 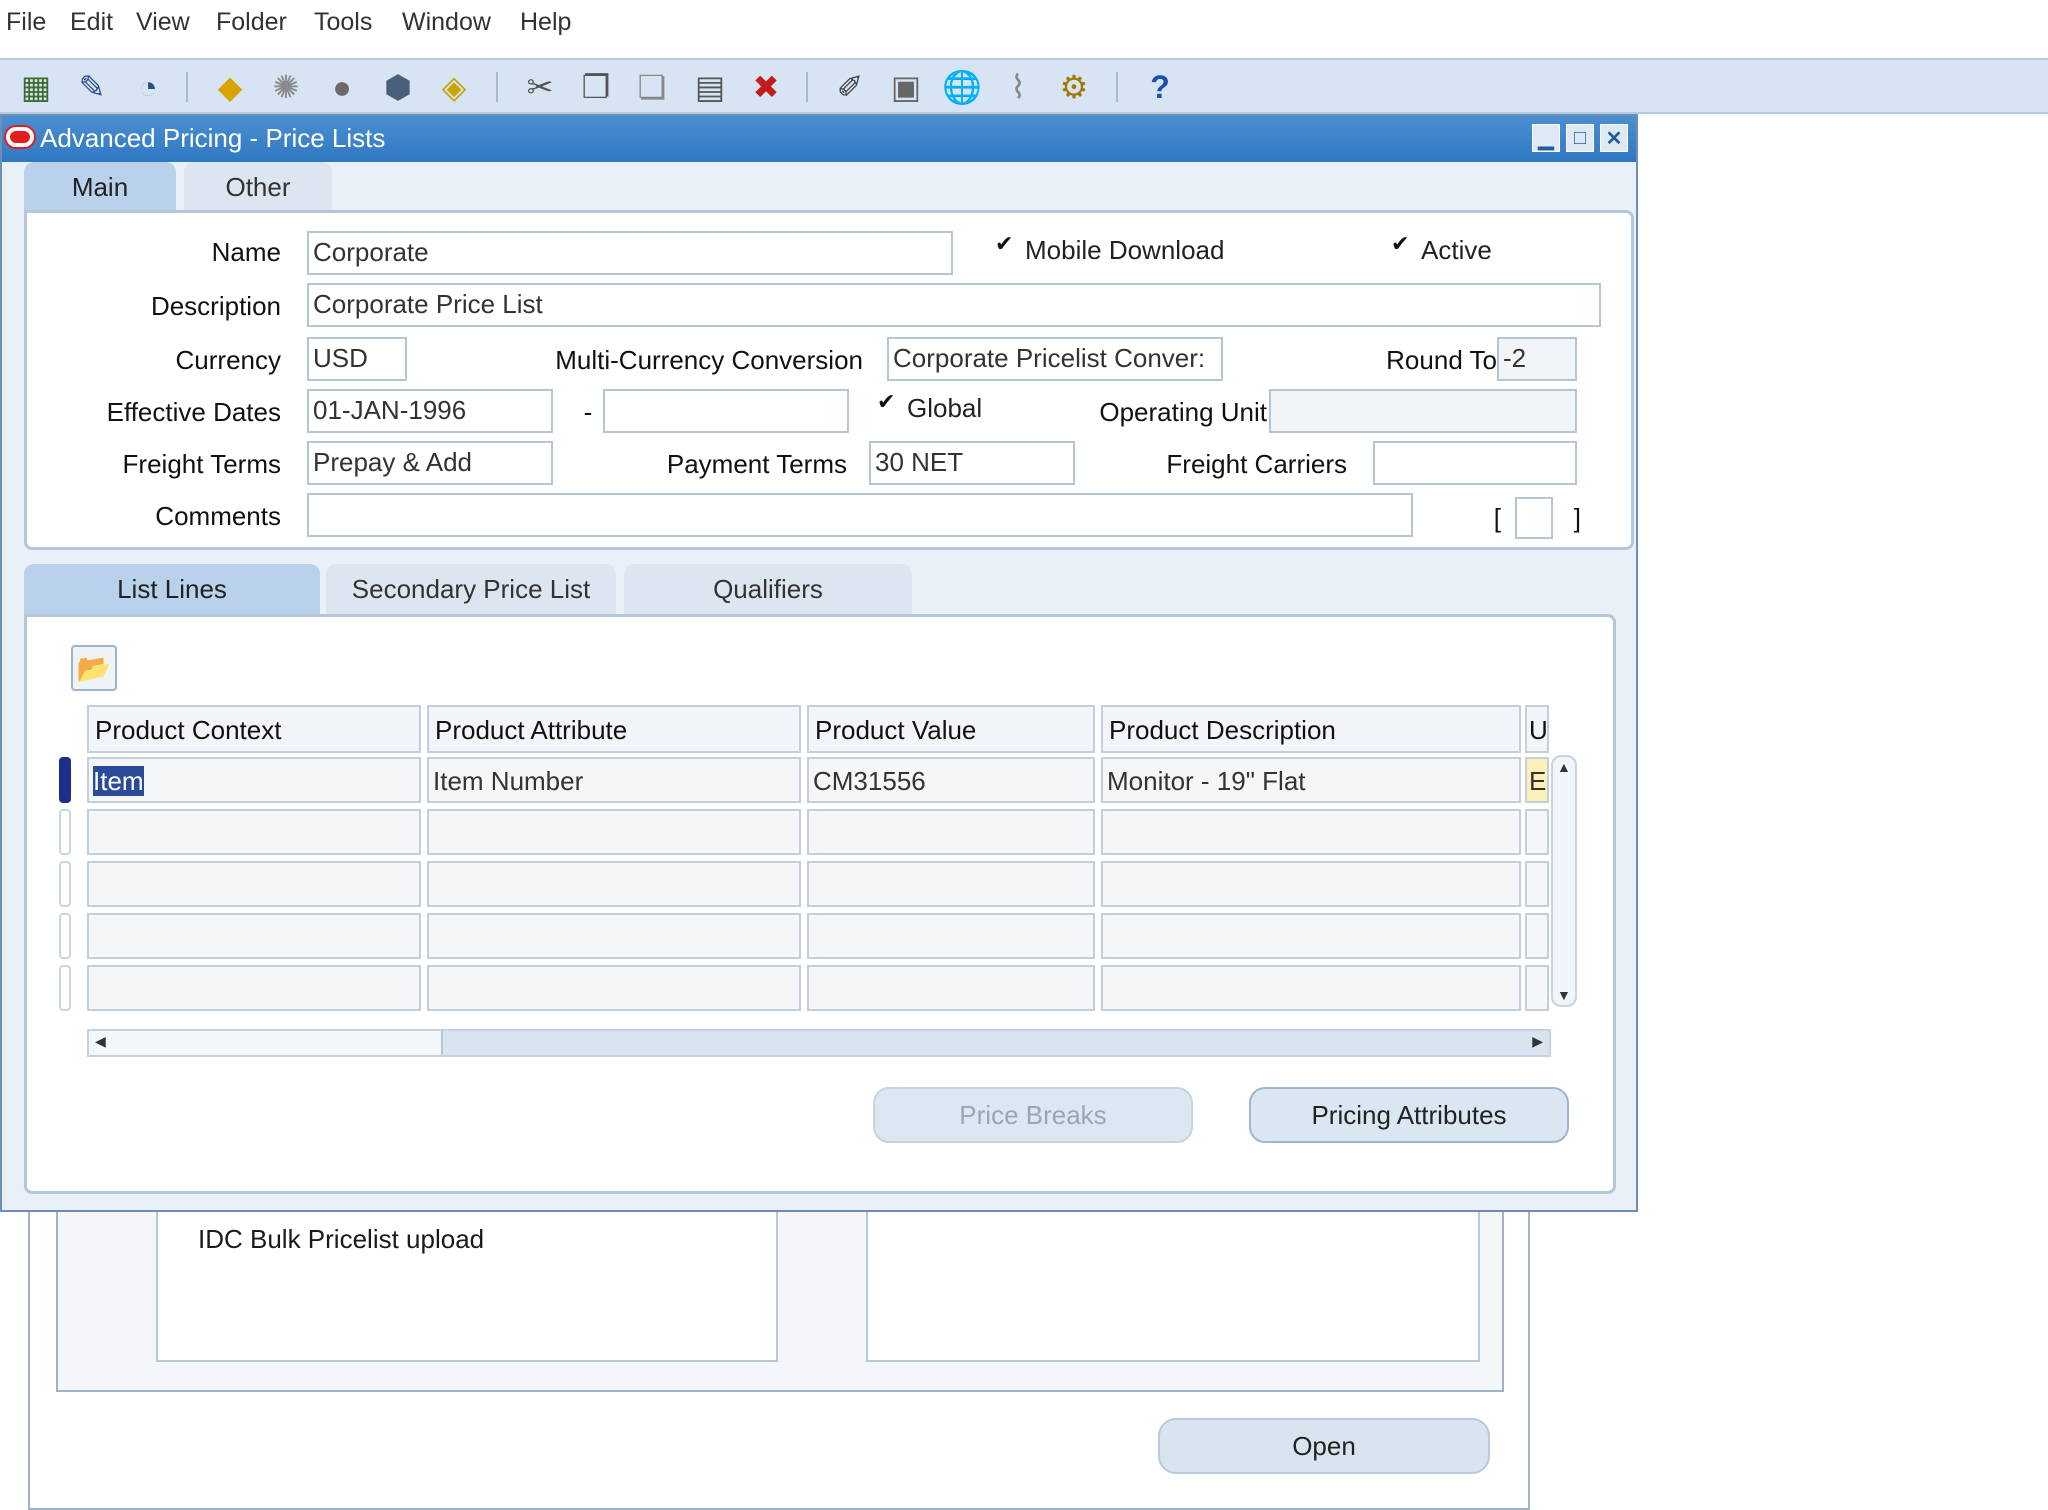 I want to click on freight-carriers-field, so click(x=1475, y=463).